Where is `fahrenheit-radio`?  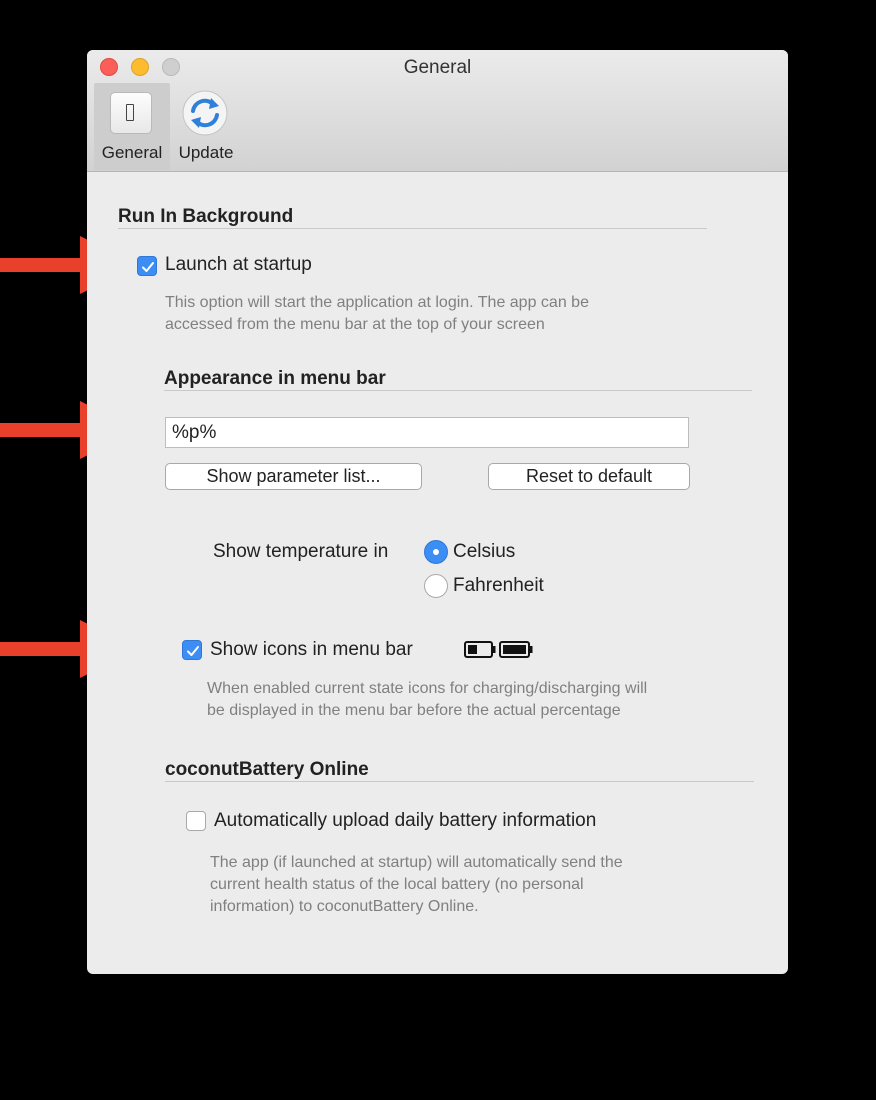 fahrenheit-radio is located at coordinates (436, 586).